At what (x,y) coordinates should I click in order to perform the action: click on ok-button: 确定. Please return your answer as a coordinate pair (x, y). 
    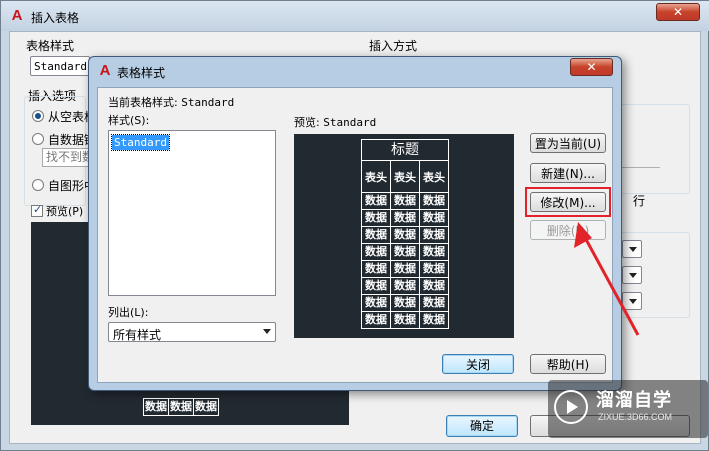
    Looking at the image, I should click on (482, 426).